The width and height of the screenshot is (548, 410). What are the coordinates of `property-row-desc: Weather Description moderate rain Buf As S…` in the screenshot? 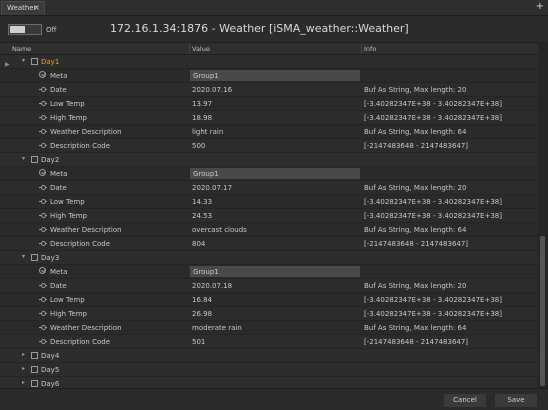 It's located at (269, 328).